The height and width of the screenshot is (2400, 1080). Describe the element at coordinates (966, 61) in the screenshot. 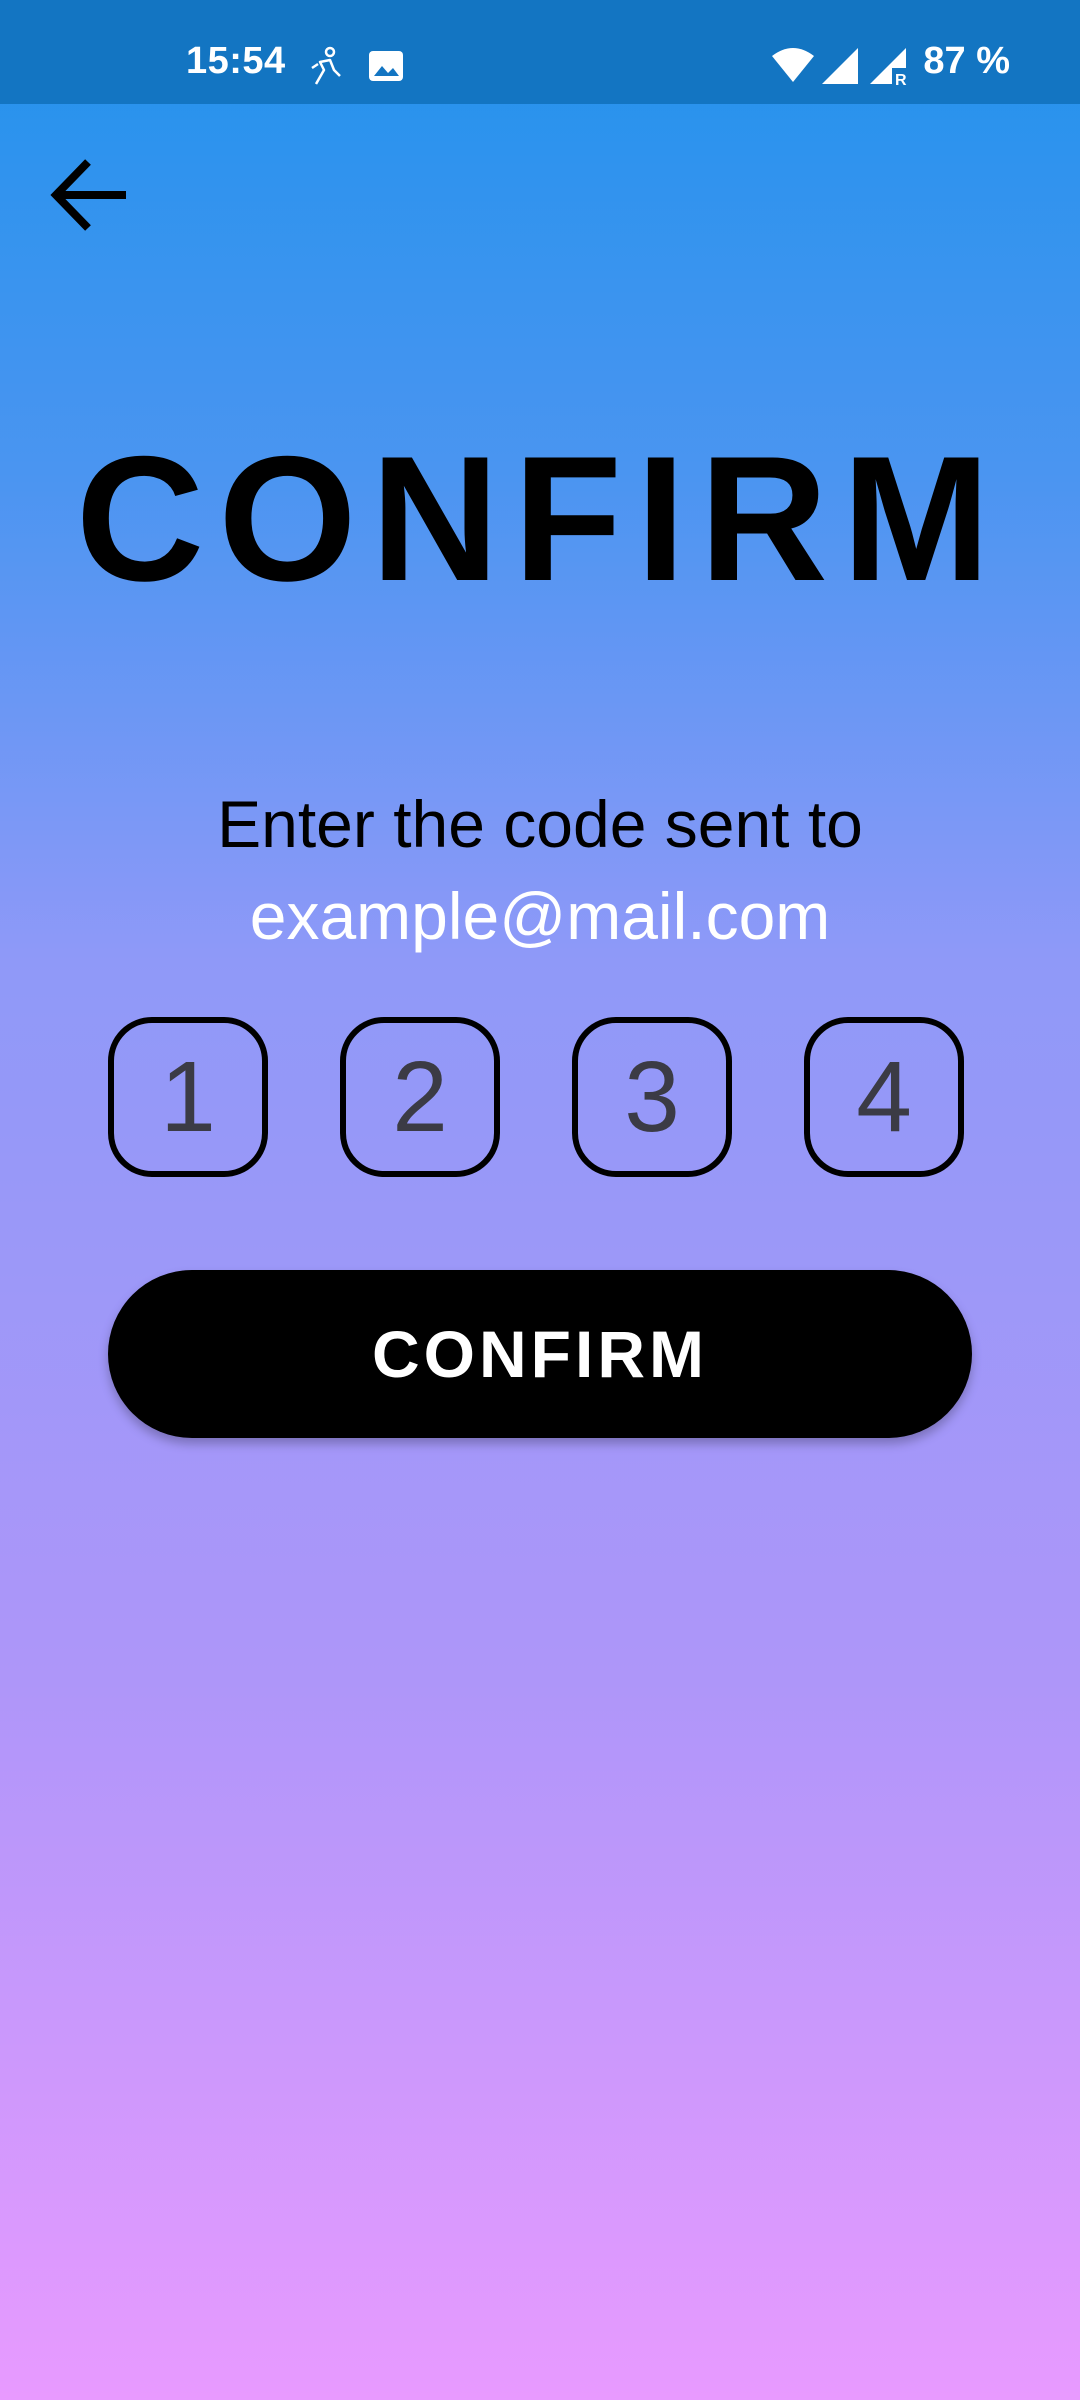

I see `battery-percentage: 87 %` at that location.